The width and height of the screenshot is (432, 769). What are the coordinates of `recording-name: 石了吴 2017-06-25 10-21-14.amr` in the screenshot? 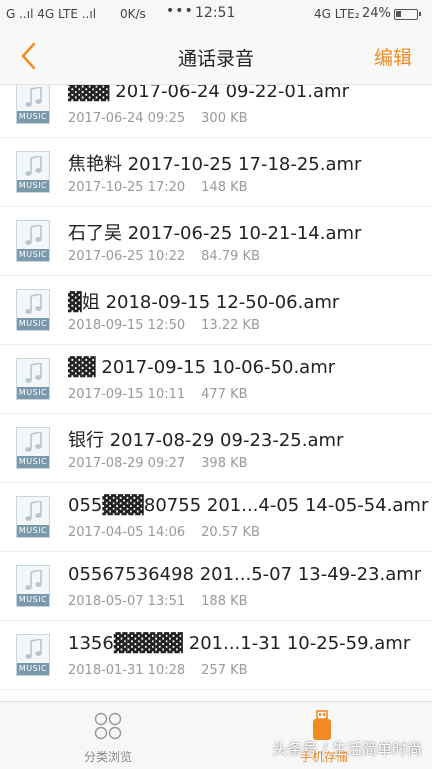 It's located at (215, 233).